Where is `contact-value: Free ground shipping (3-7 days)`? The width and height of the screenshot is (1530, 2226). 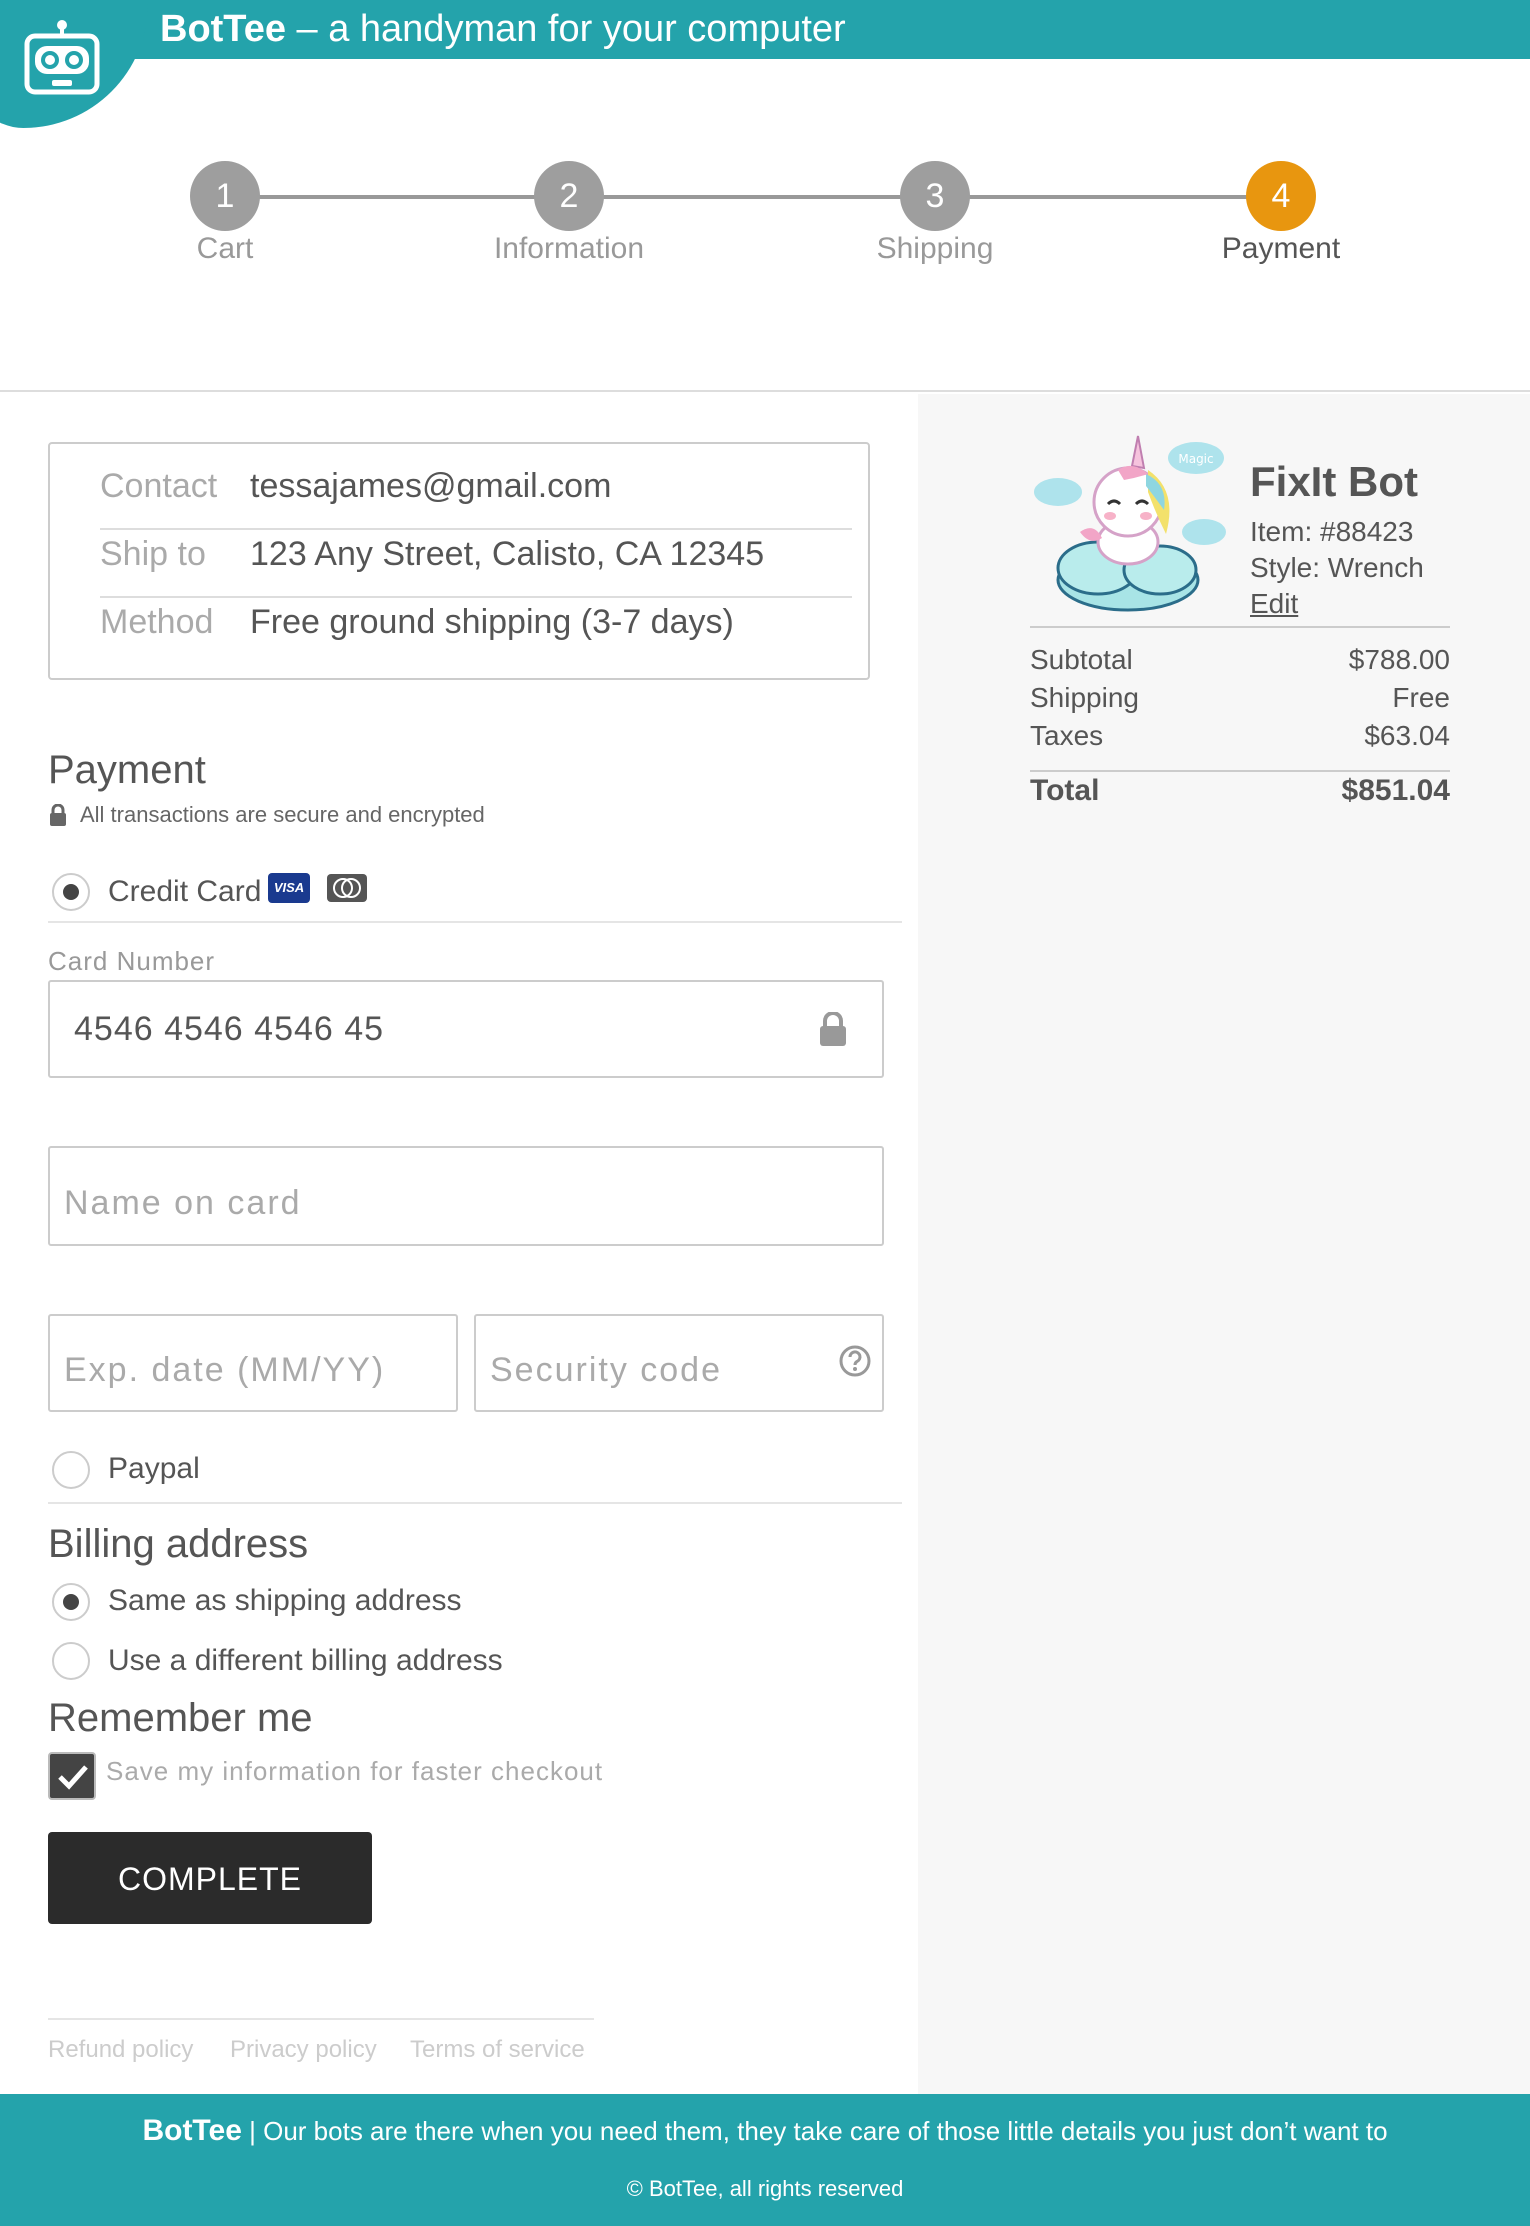
contact-value: Free ground shipping (3-7 days) is located at coordinates (492, 621).